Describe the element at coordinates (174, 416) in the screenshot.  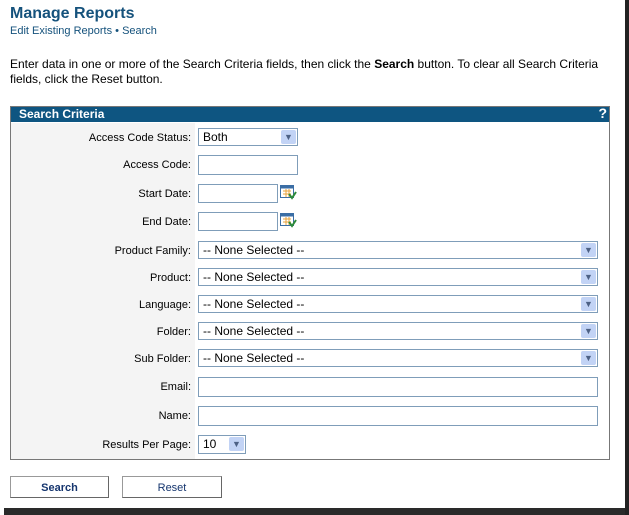
I see `name-label: Name:` at that location.